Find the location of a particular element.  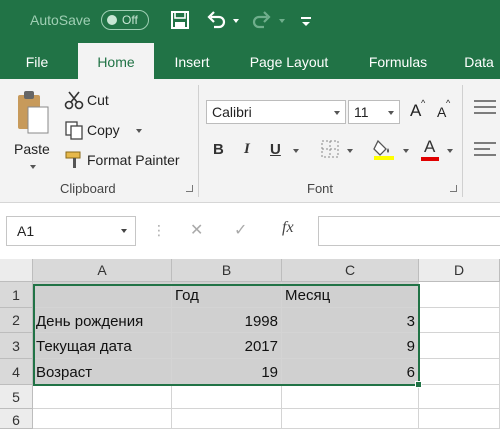

font-size-value: 11 is located at coordinates (361, 112).